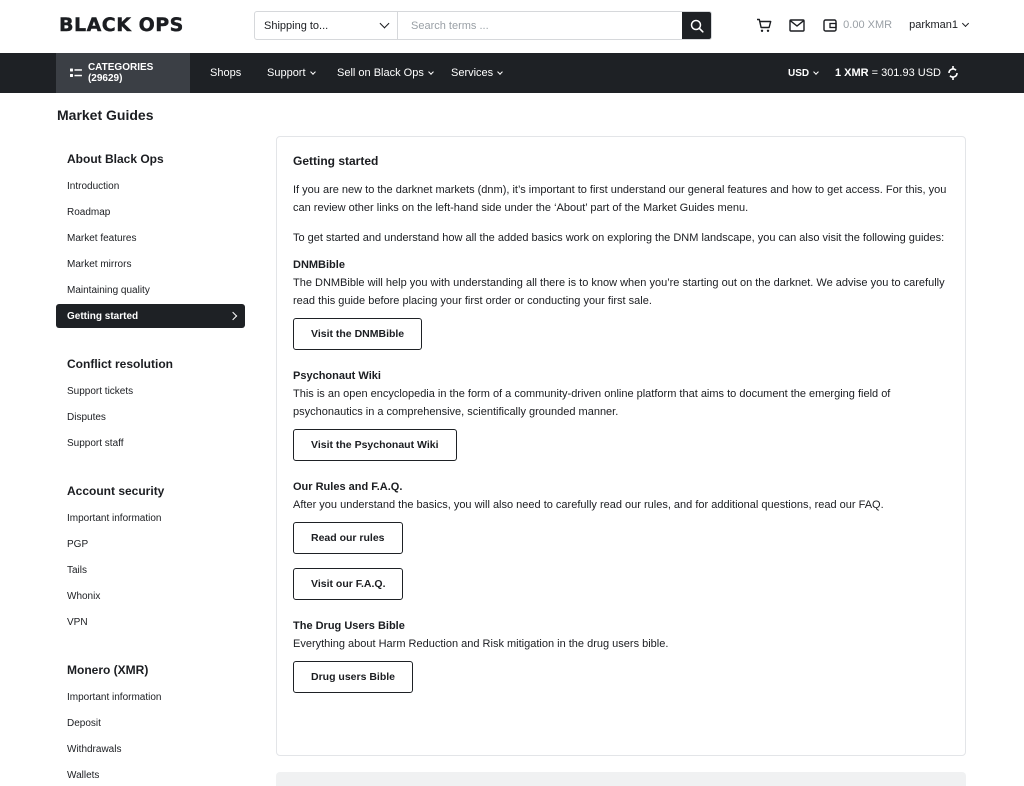 The height and width of the screenshot is (786, 1024). What do you see at coordinates (150, 622) in the screenshot?
I see `sidebar-item-vpn: VPN` at bounding box center [150, 622].